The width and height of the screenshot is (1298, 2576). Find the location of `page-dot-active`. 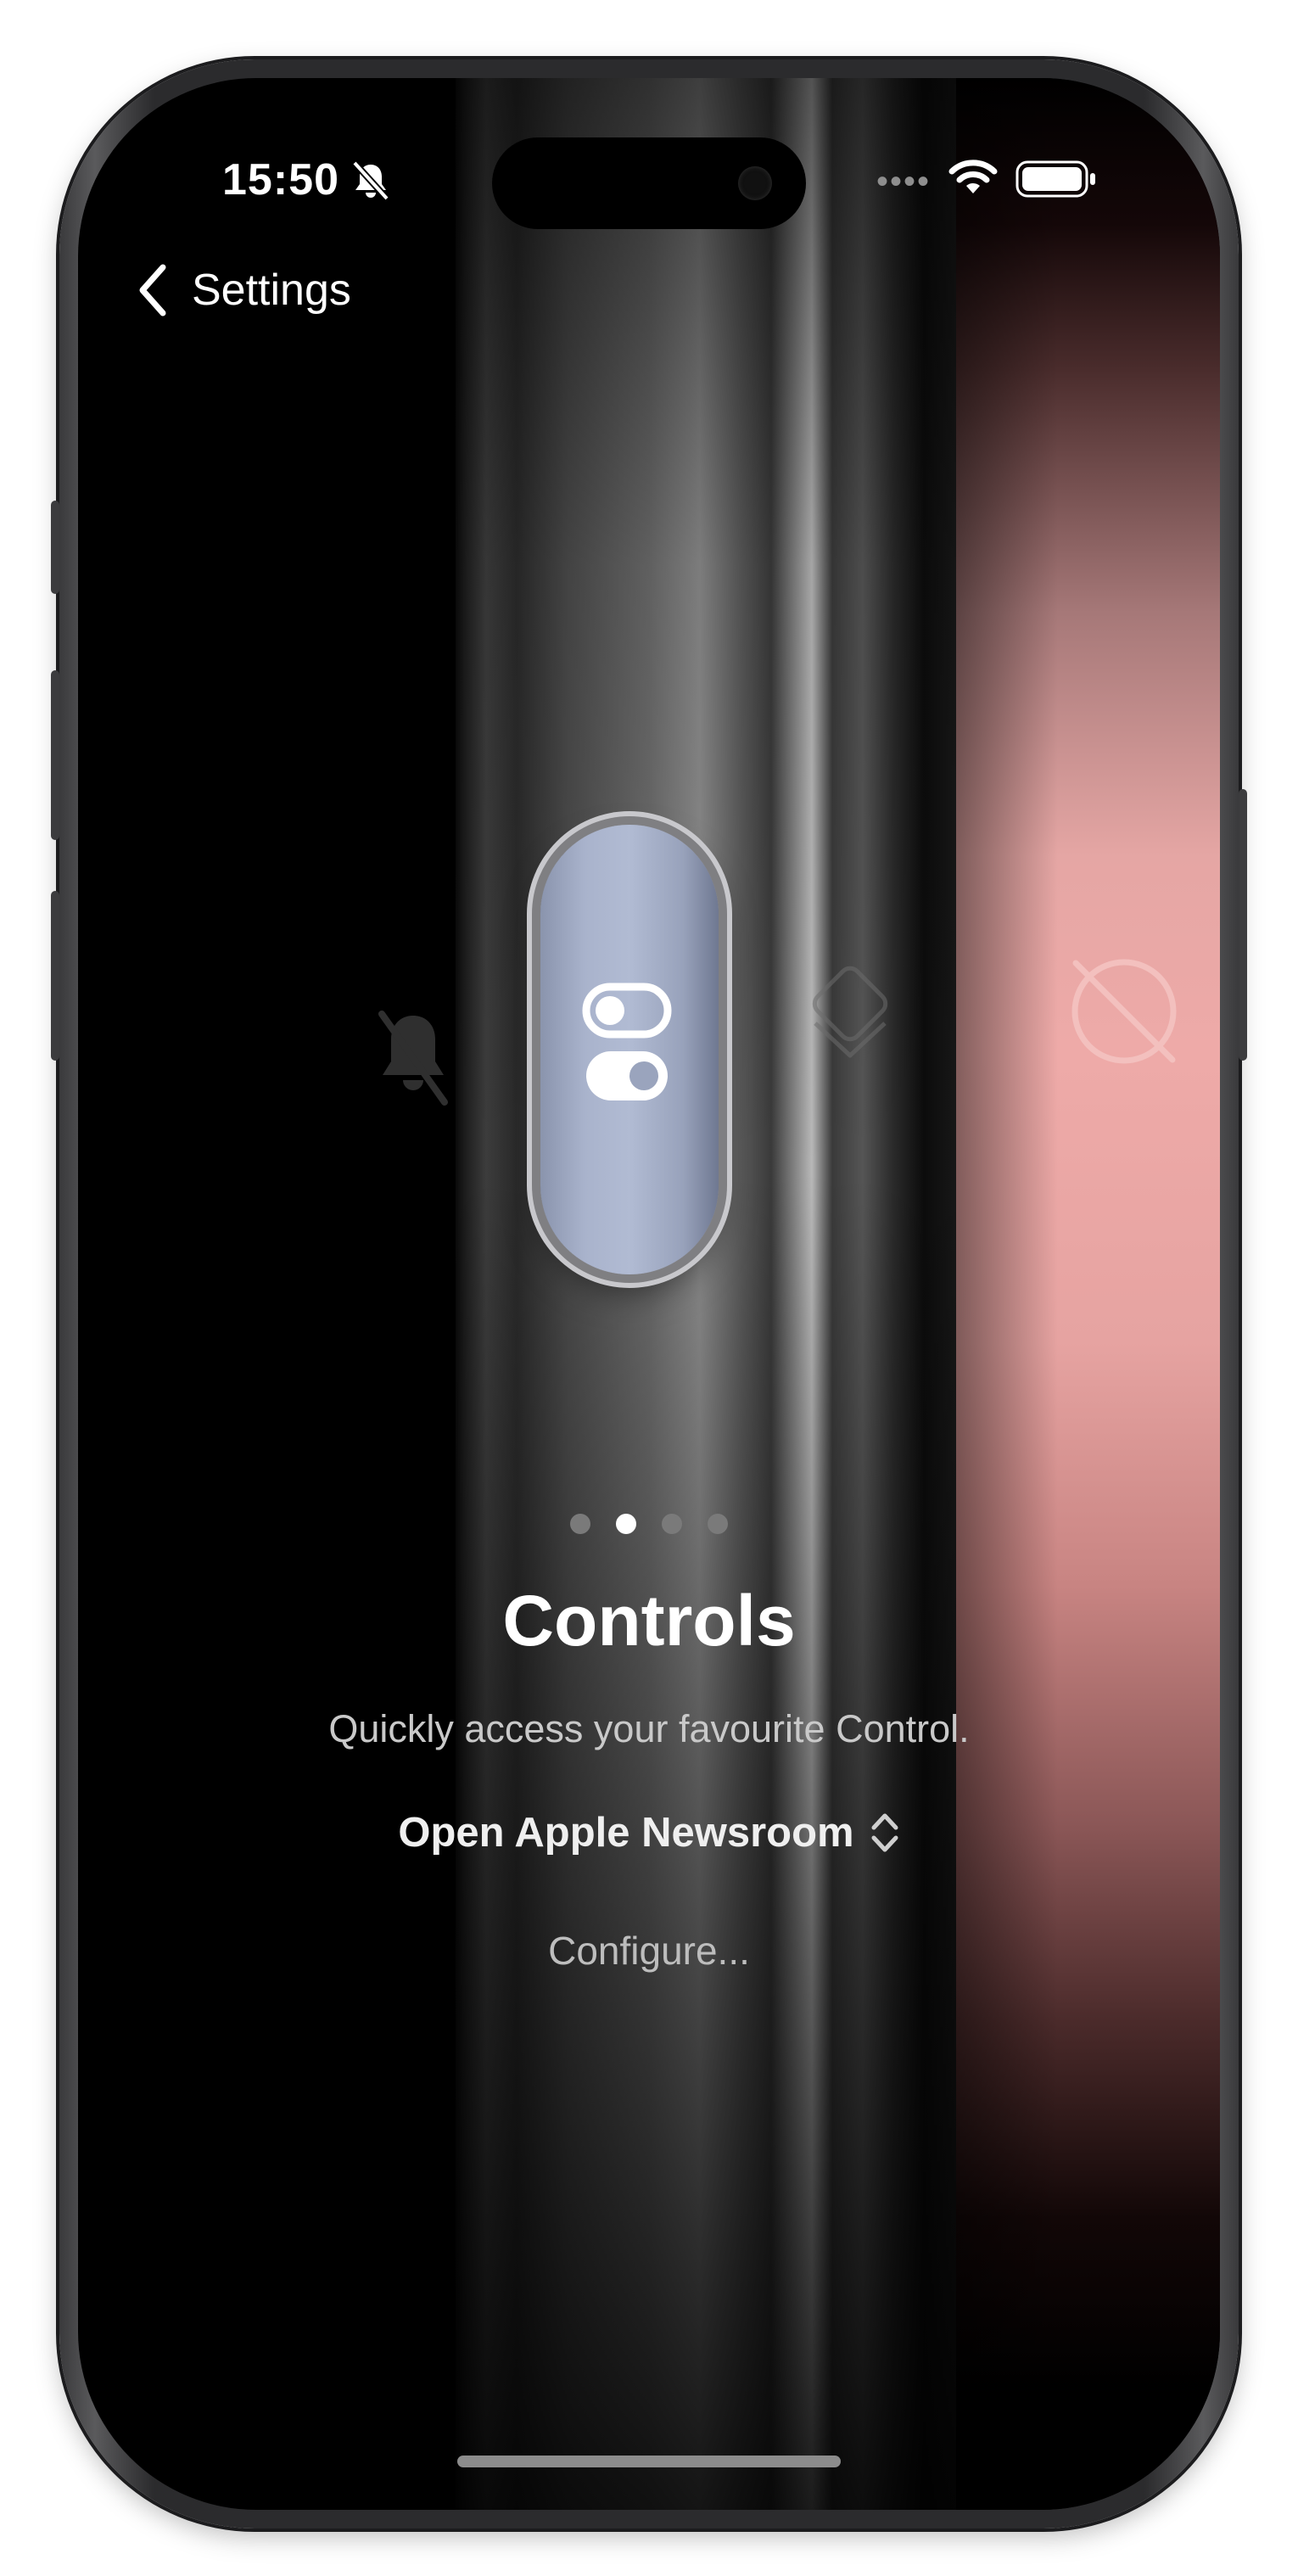

page-dot-active is located at coordinates (626, 1524).